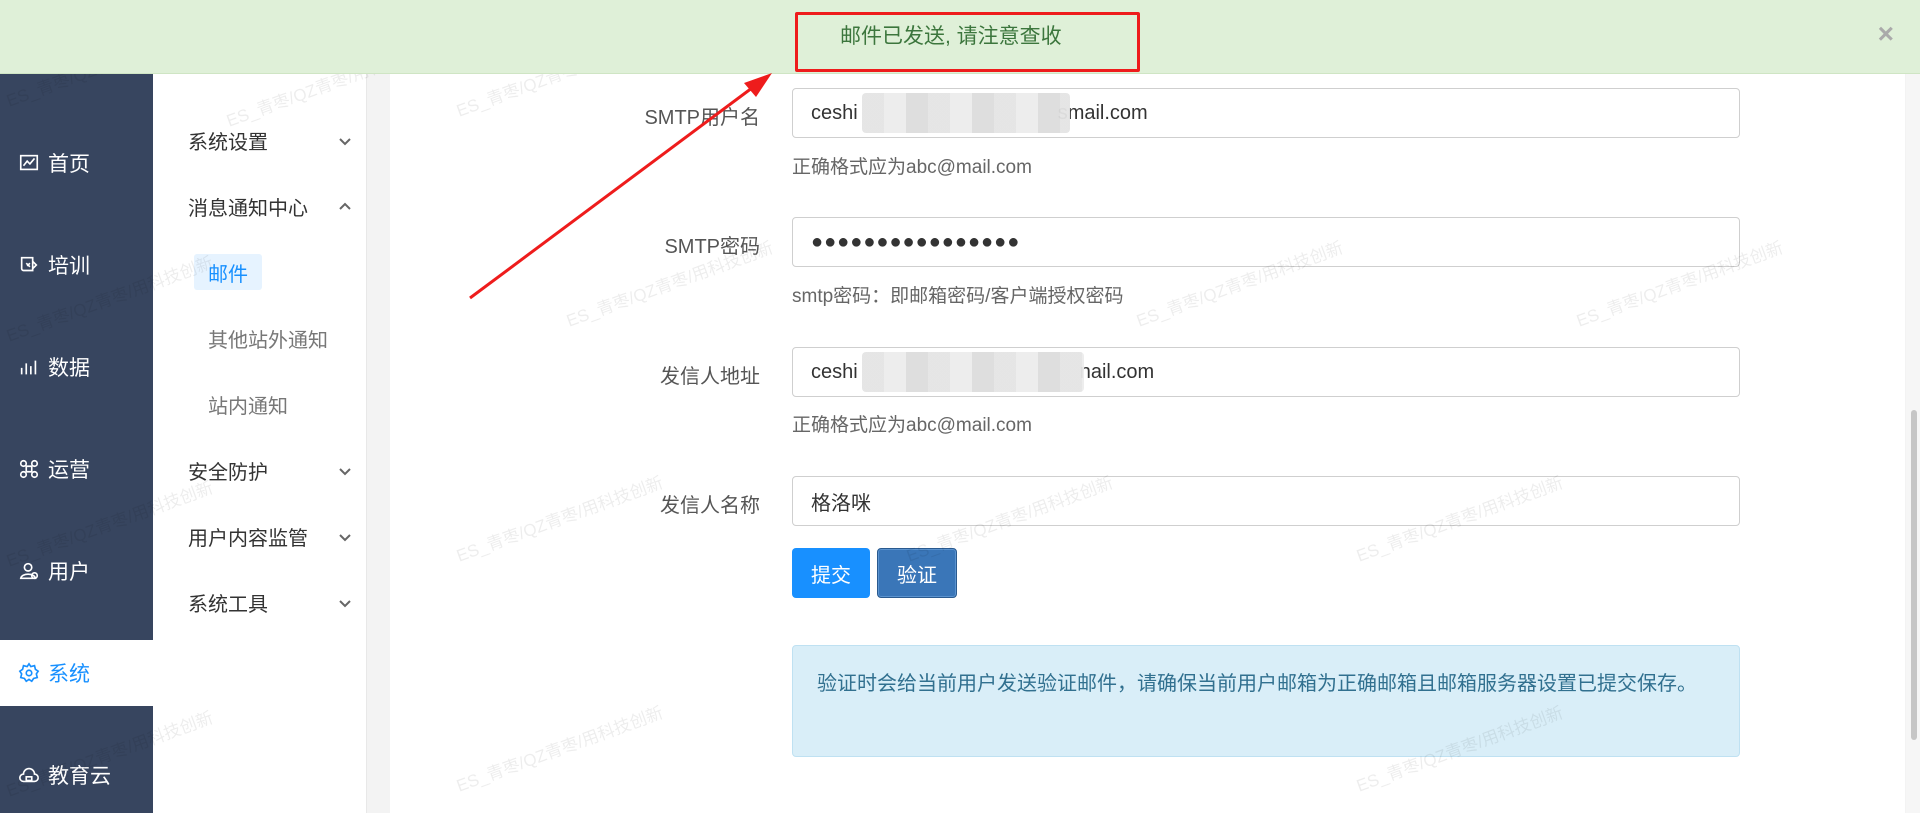  Describe the element at coordinates (29, 265) in the screenshot. I see `book-icon` at that location.